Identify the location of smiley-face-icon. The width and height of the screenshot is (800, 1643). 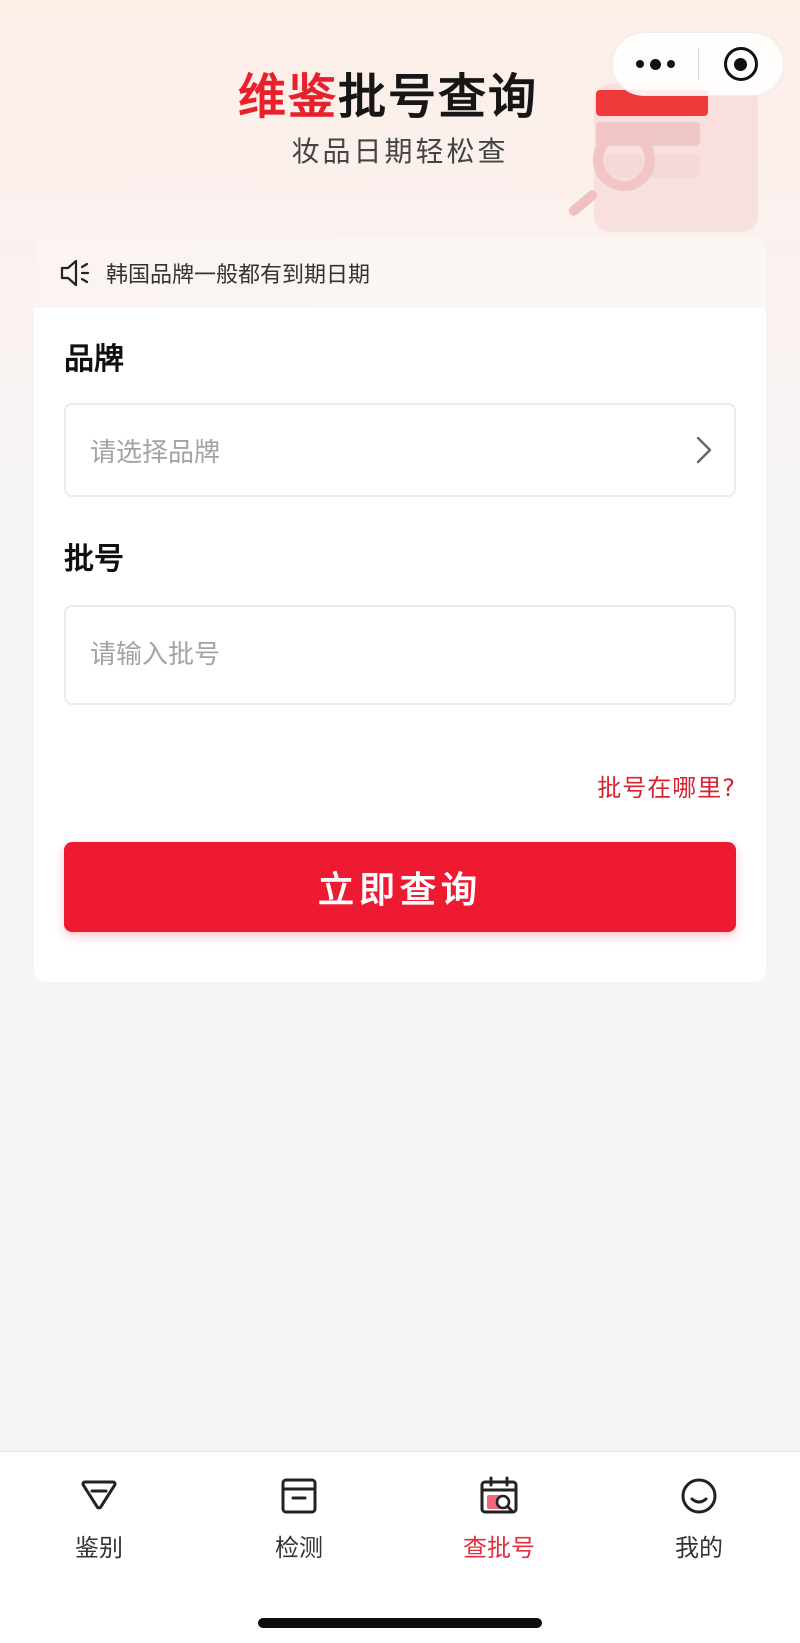
(699, 1496).